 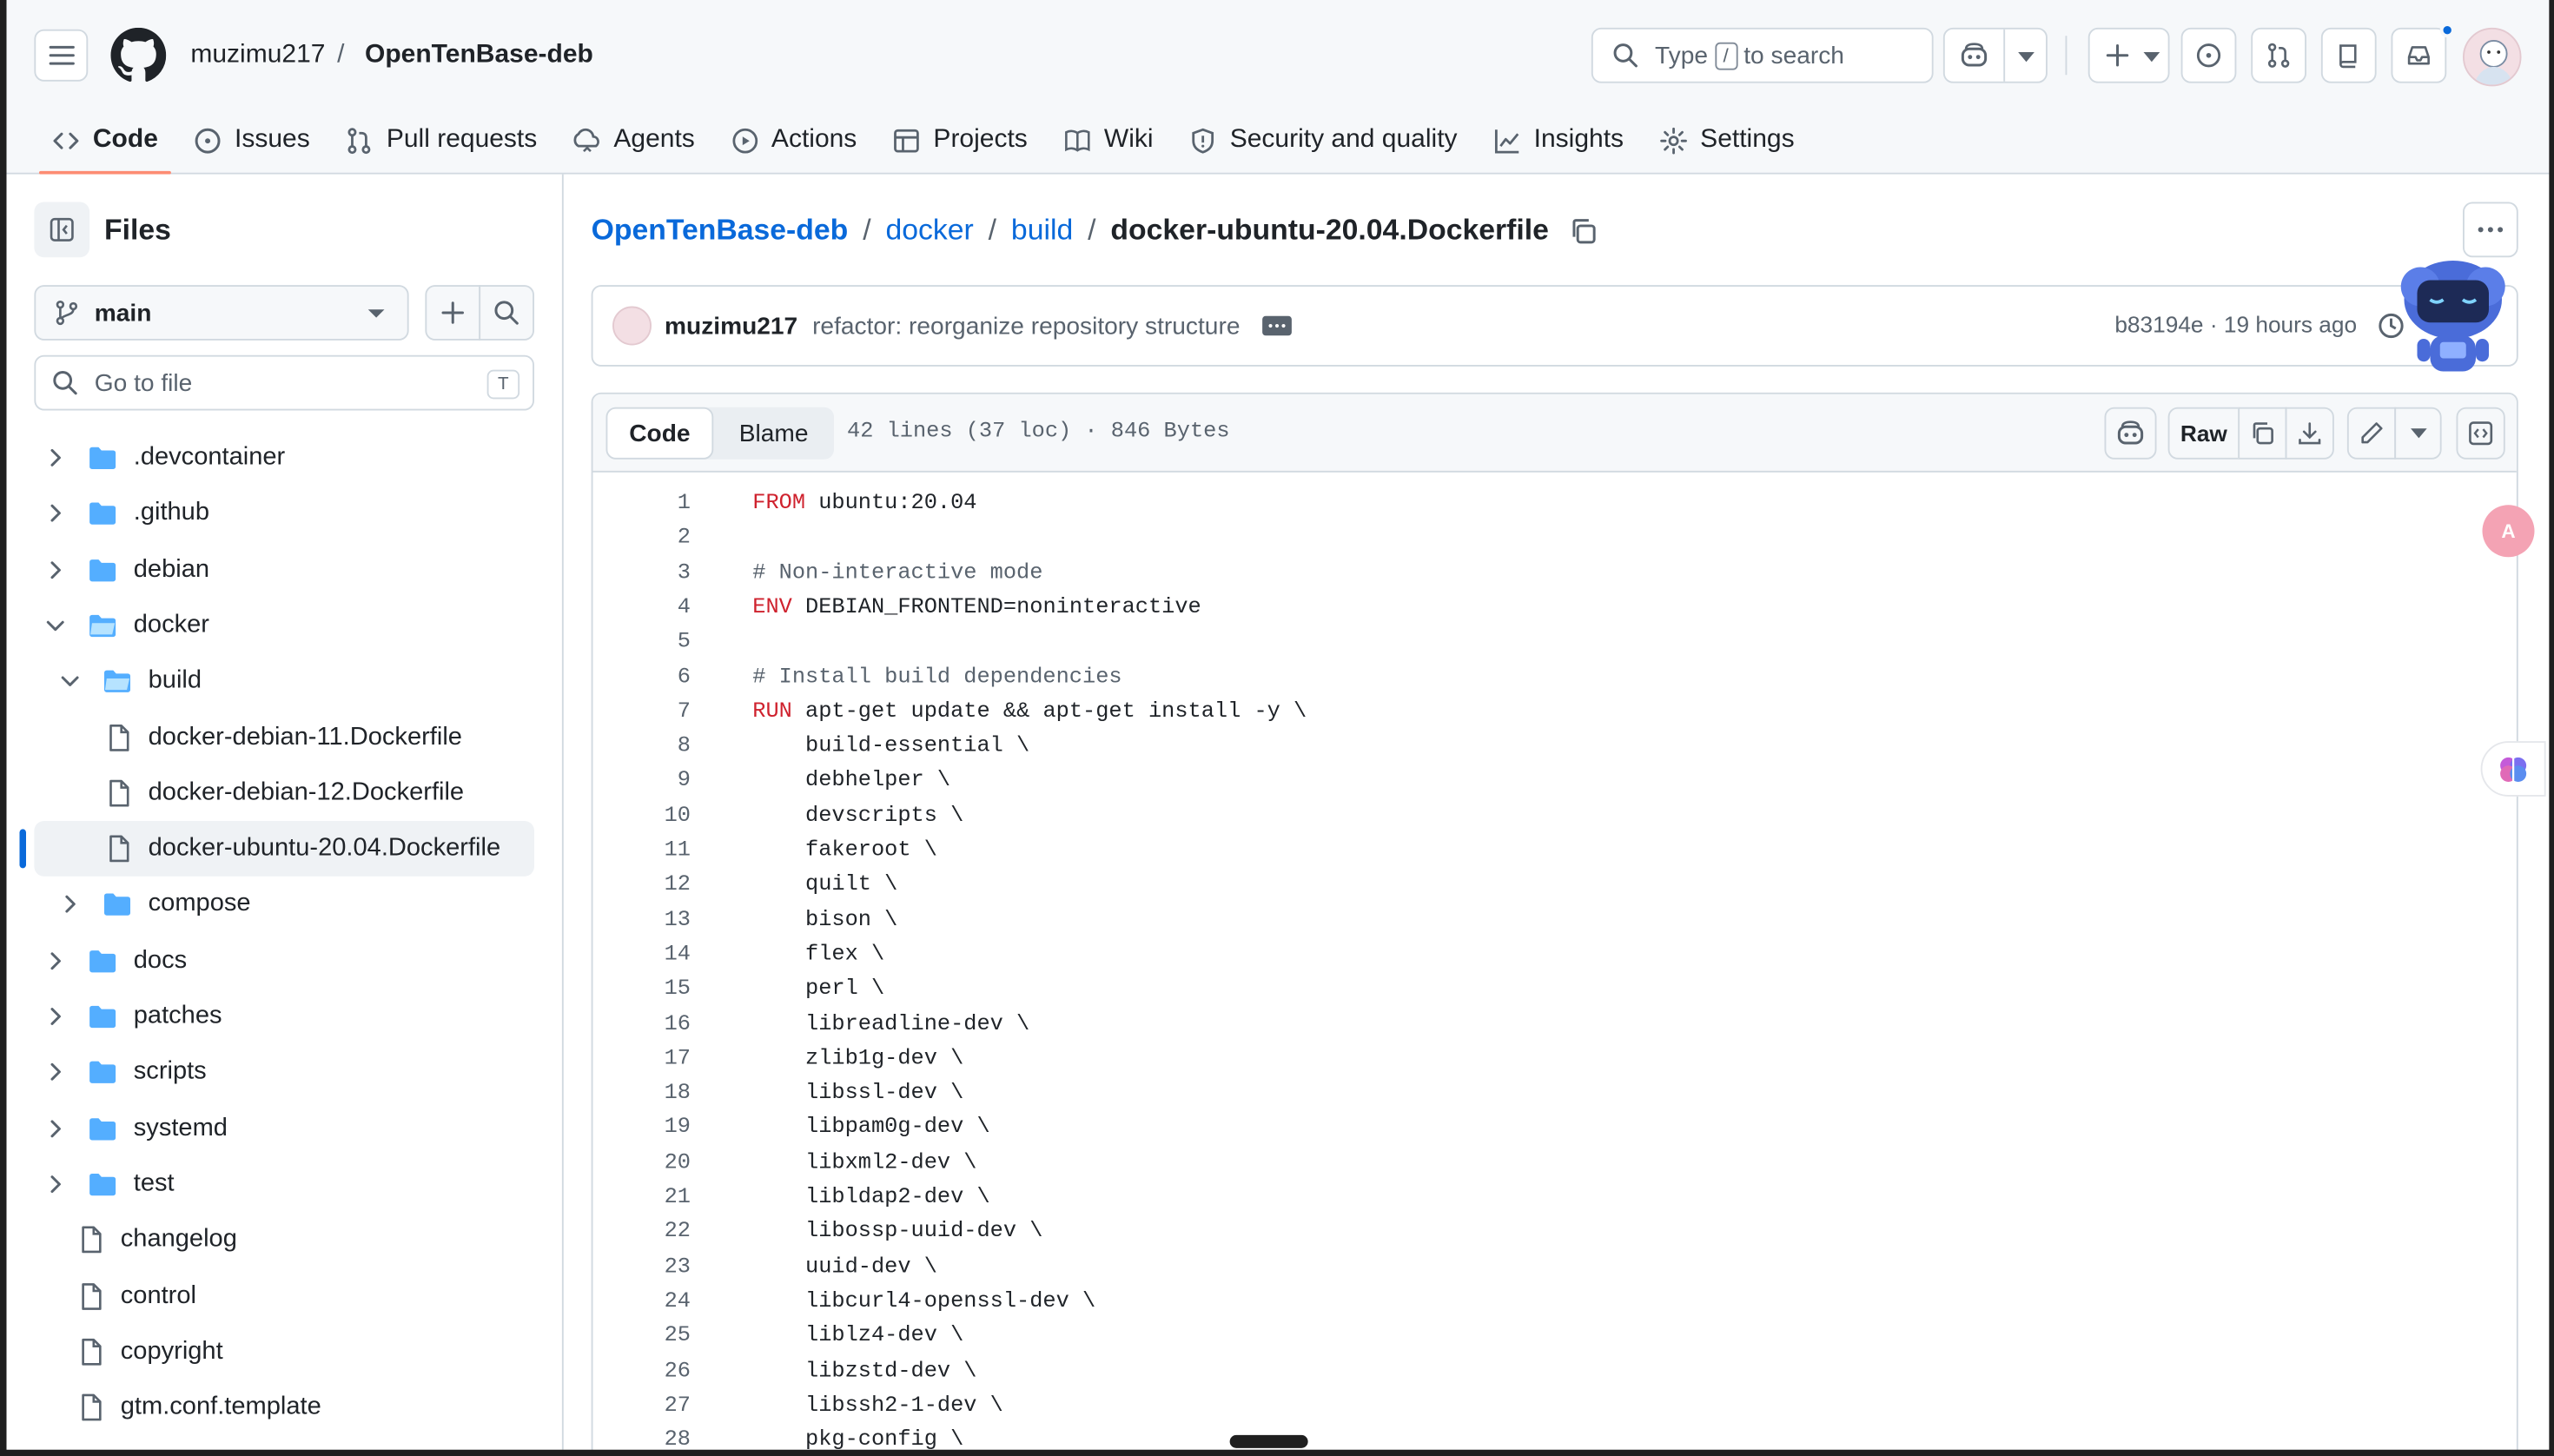 I want to click on tree-folder: compose, so click(x=155, y=904).